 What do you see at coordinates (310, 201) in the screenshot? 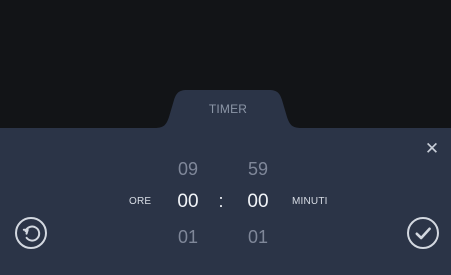
I see `minutes-label: MINUTI` at bounding box center [310, 201].